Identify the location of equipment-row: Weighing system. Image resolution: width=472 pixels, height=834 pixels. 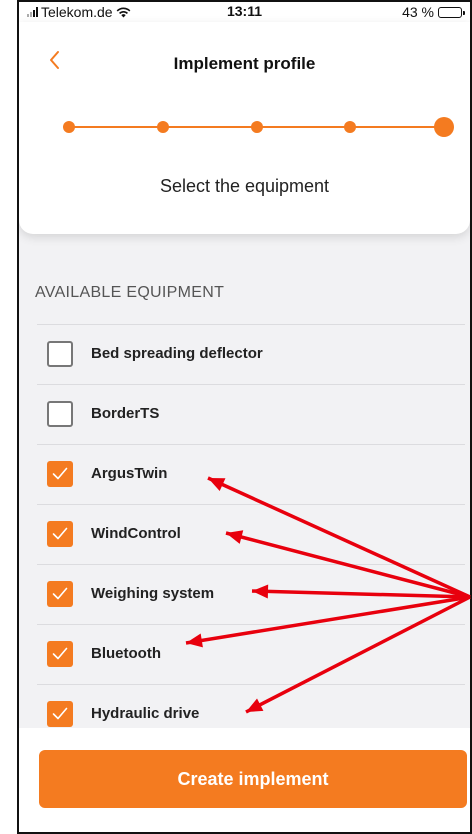
(251, 594).